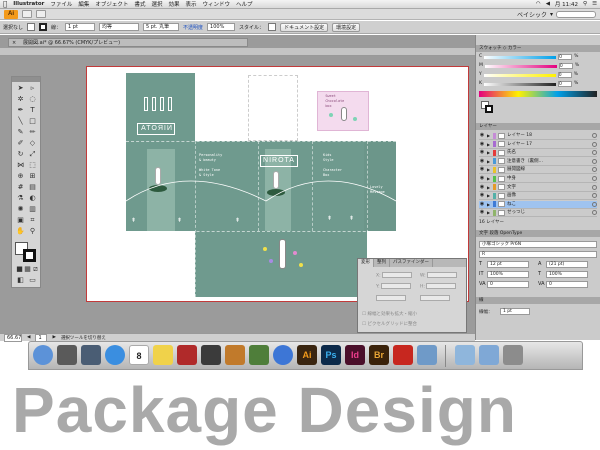 The image size is (600, 450). I want to click on character-panel-header: 文字 段落 OpenType, so click(538, 233).